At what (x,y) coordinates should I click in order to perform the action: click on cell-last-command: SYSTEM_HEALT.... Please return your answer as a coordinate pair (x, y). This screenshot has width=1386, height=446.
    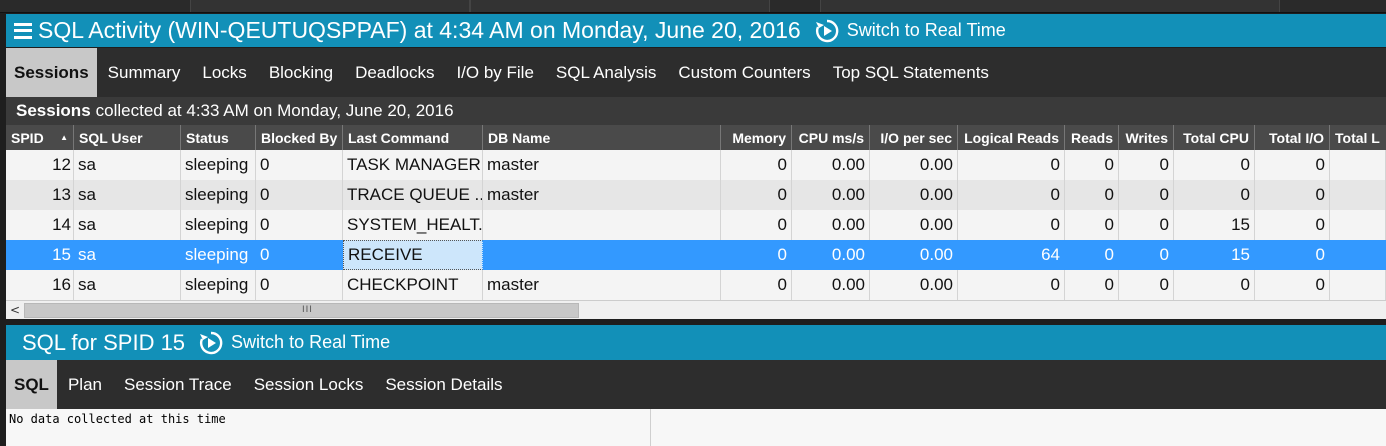
    Looking at the image, I should click on (413, 225).